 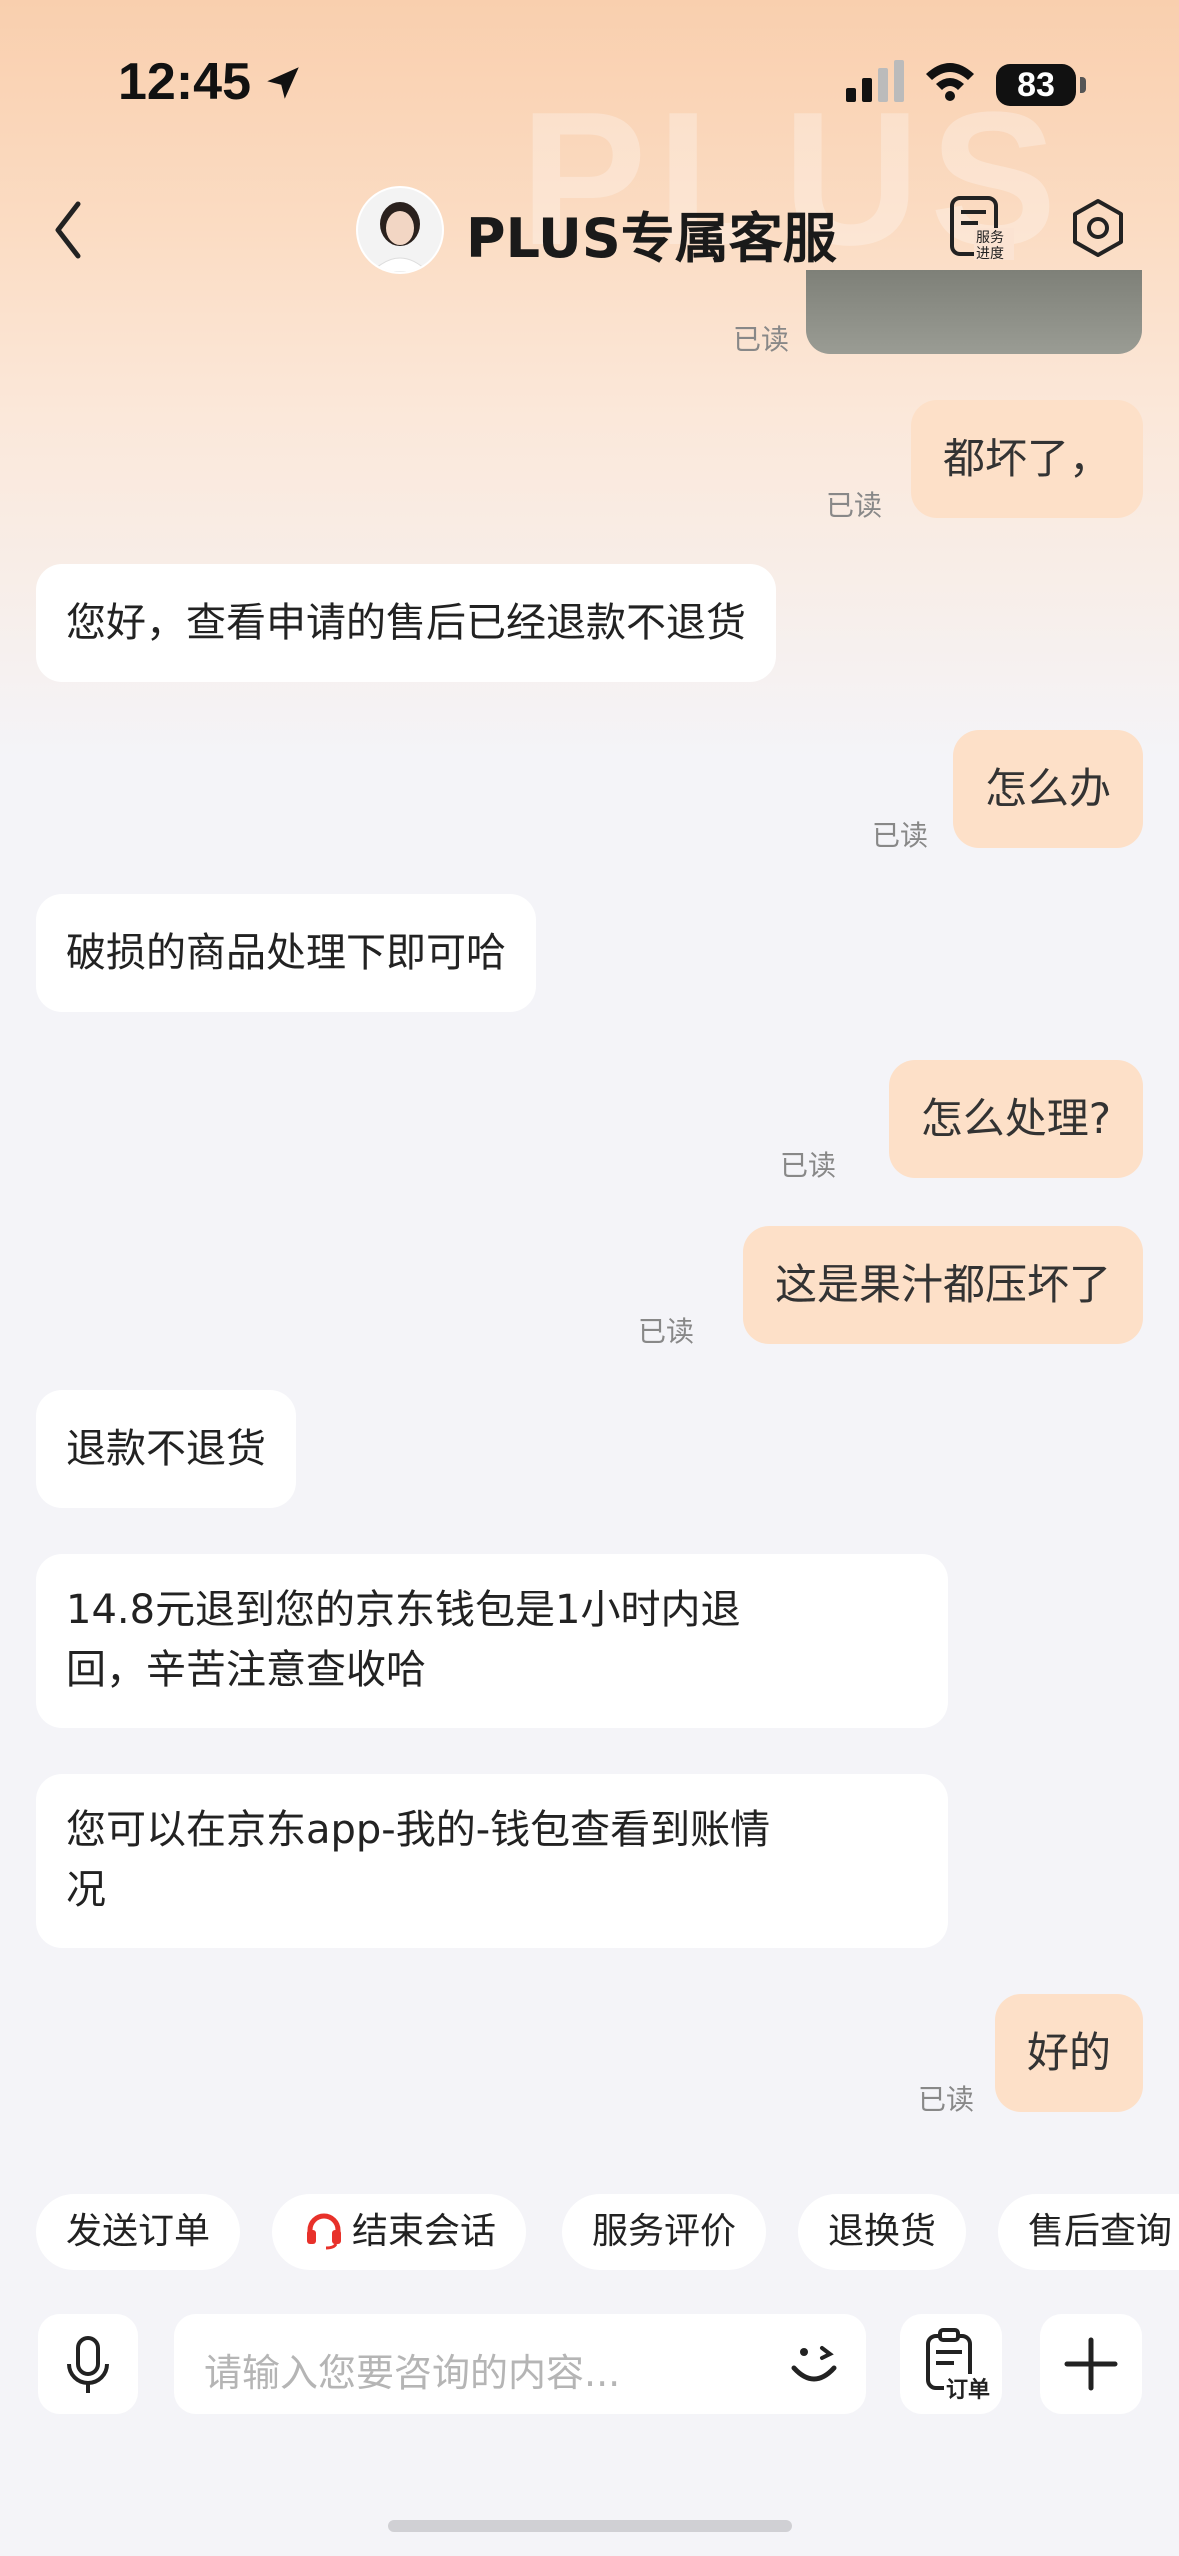 I want to click on more-actions-button, so click(x=1091, y=2364).